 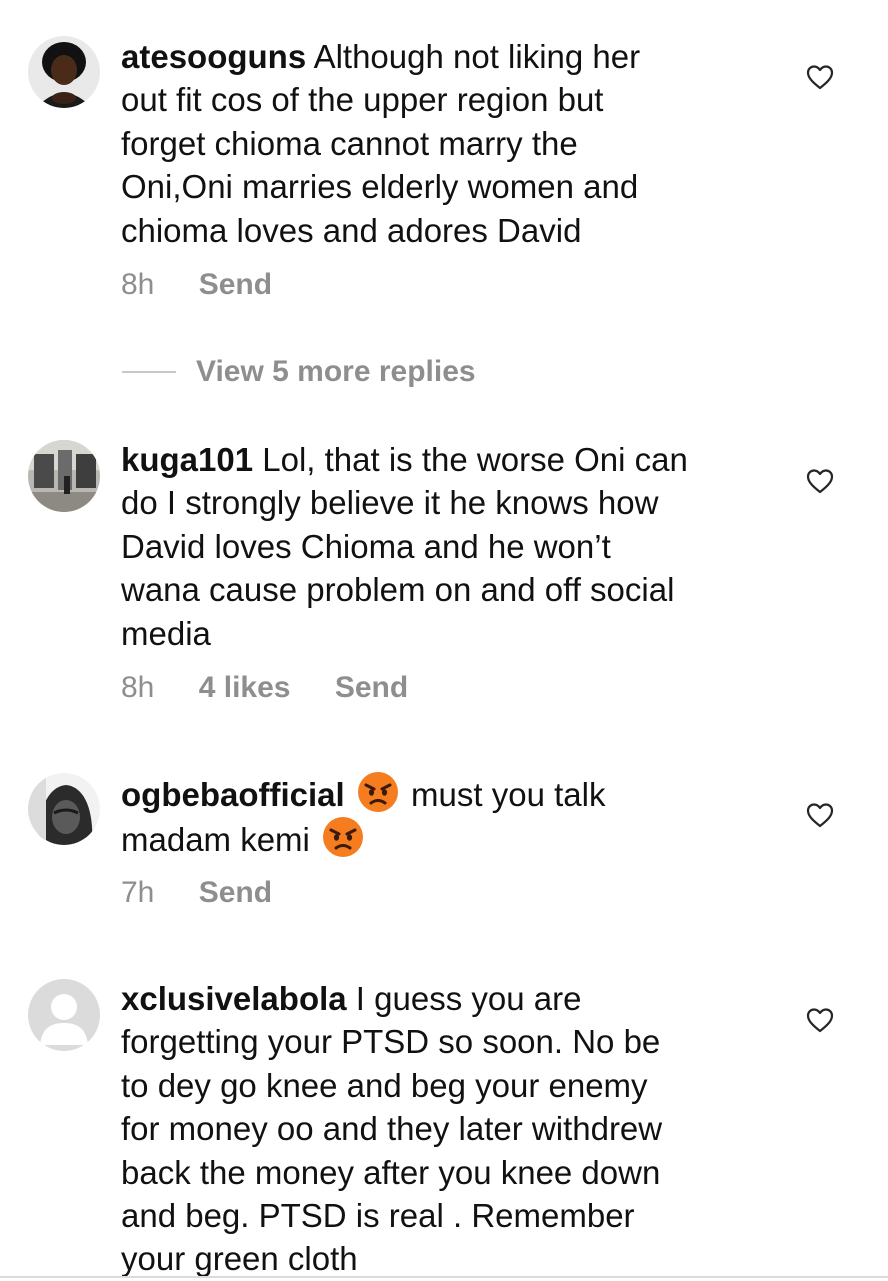 I want to click on comment-line: Although not liking her, so click(x=477, y=56).